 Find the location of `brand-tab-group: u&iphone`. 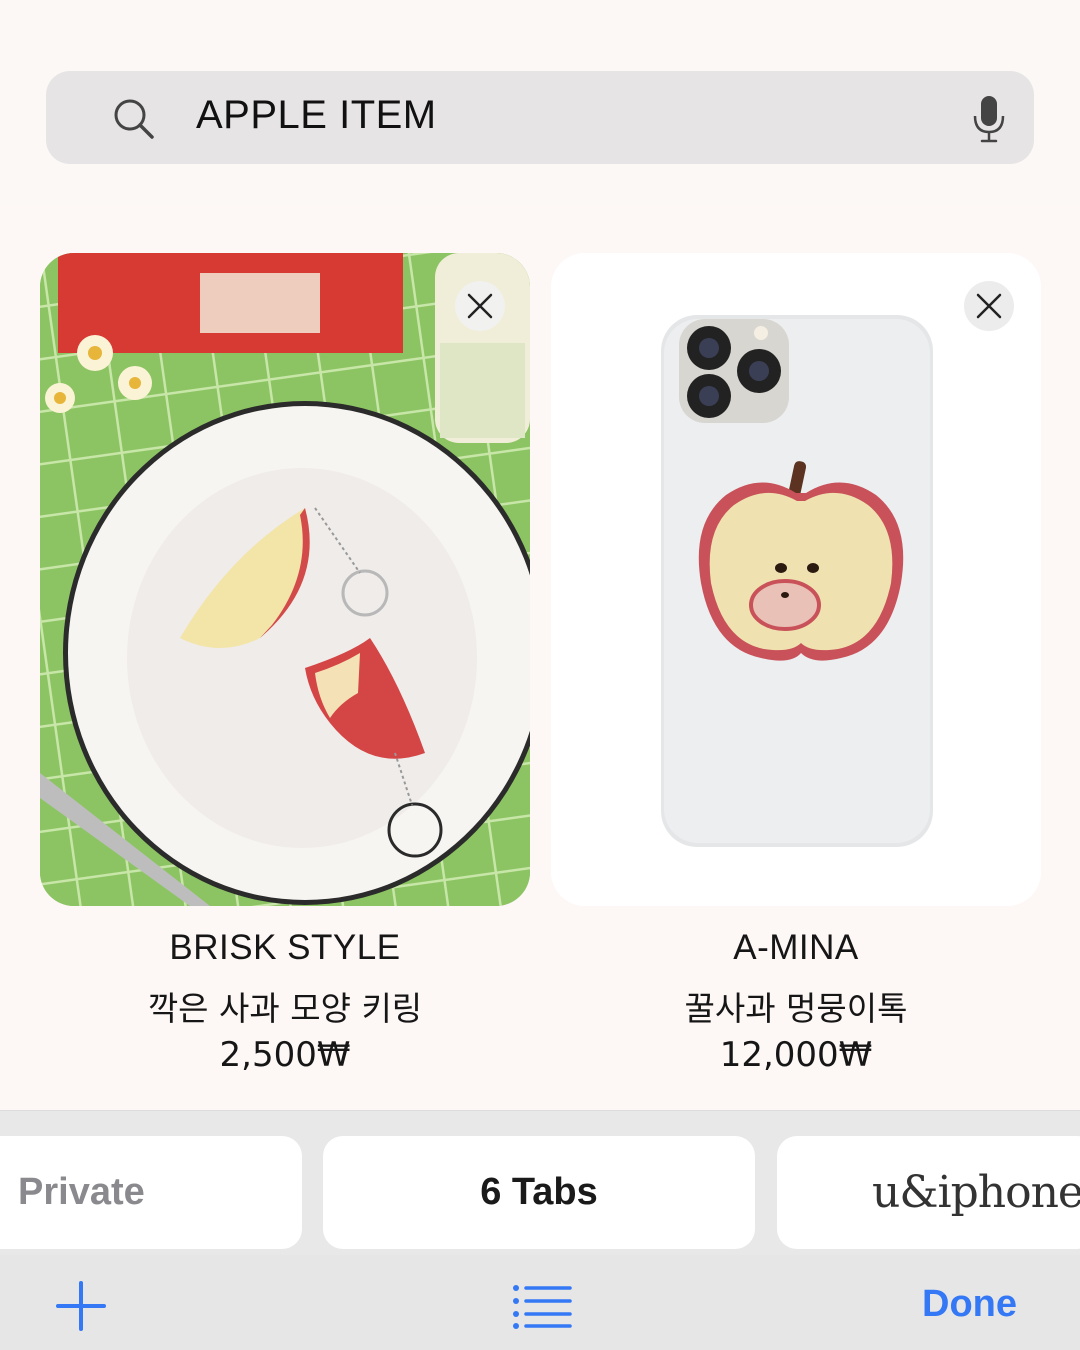

brand-tab-group: u&iphone is located at coordinates (928, 1192).